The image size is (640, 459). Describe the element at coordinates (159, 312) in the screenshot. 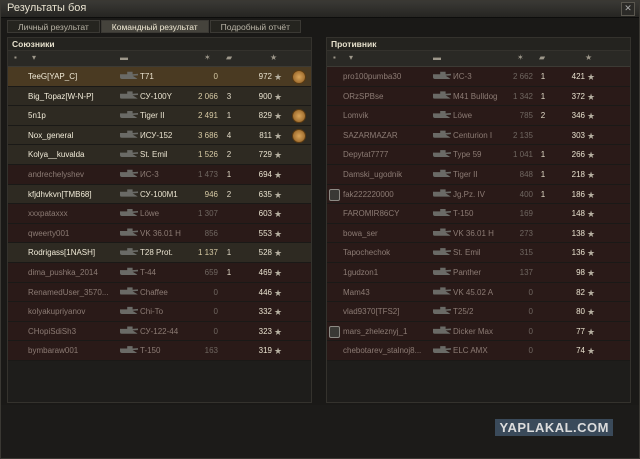

I see `player-row: kolyakupriyanov Chi-To 0 332 ★` at that location.